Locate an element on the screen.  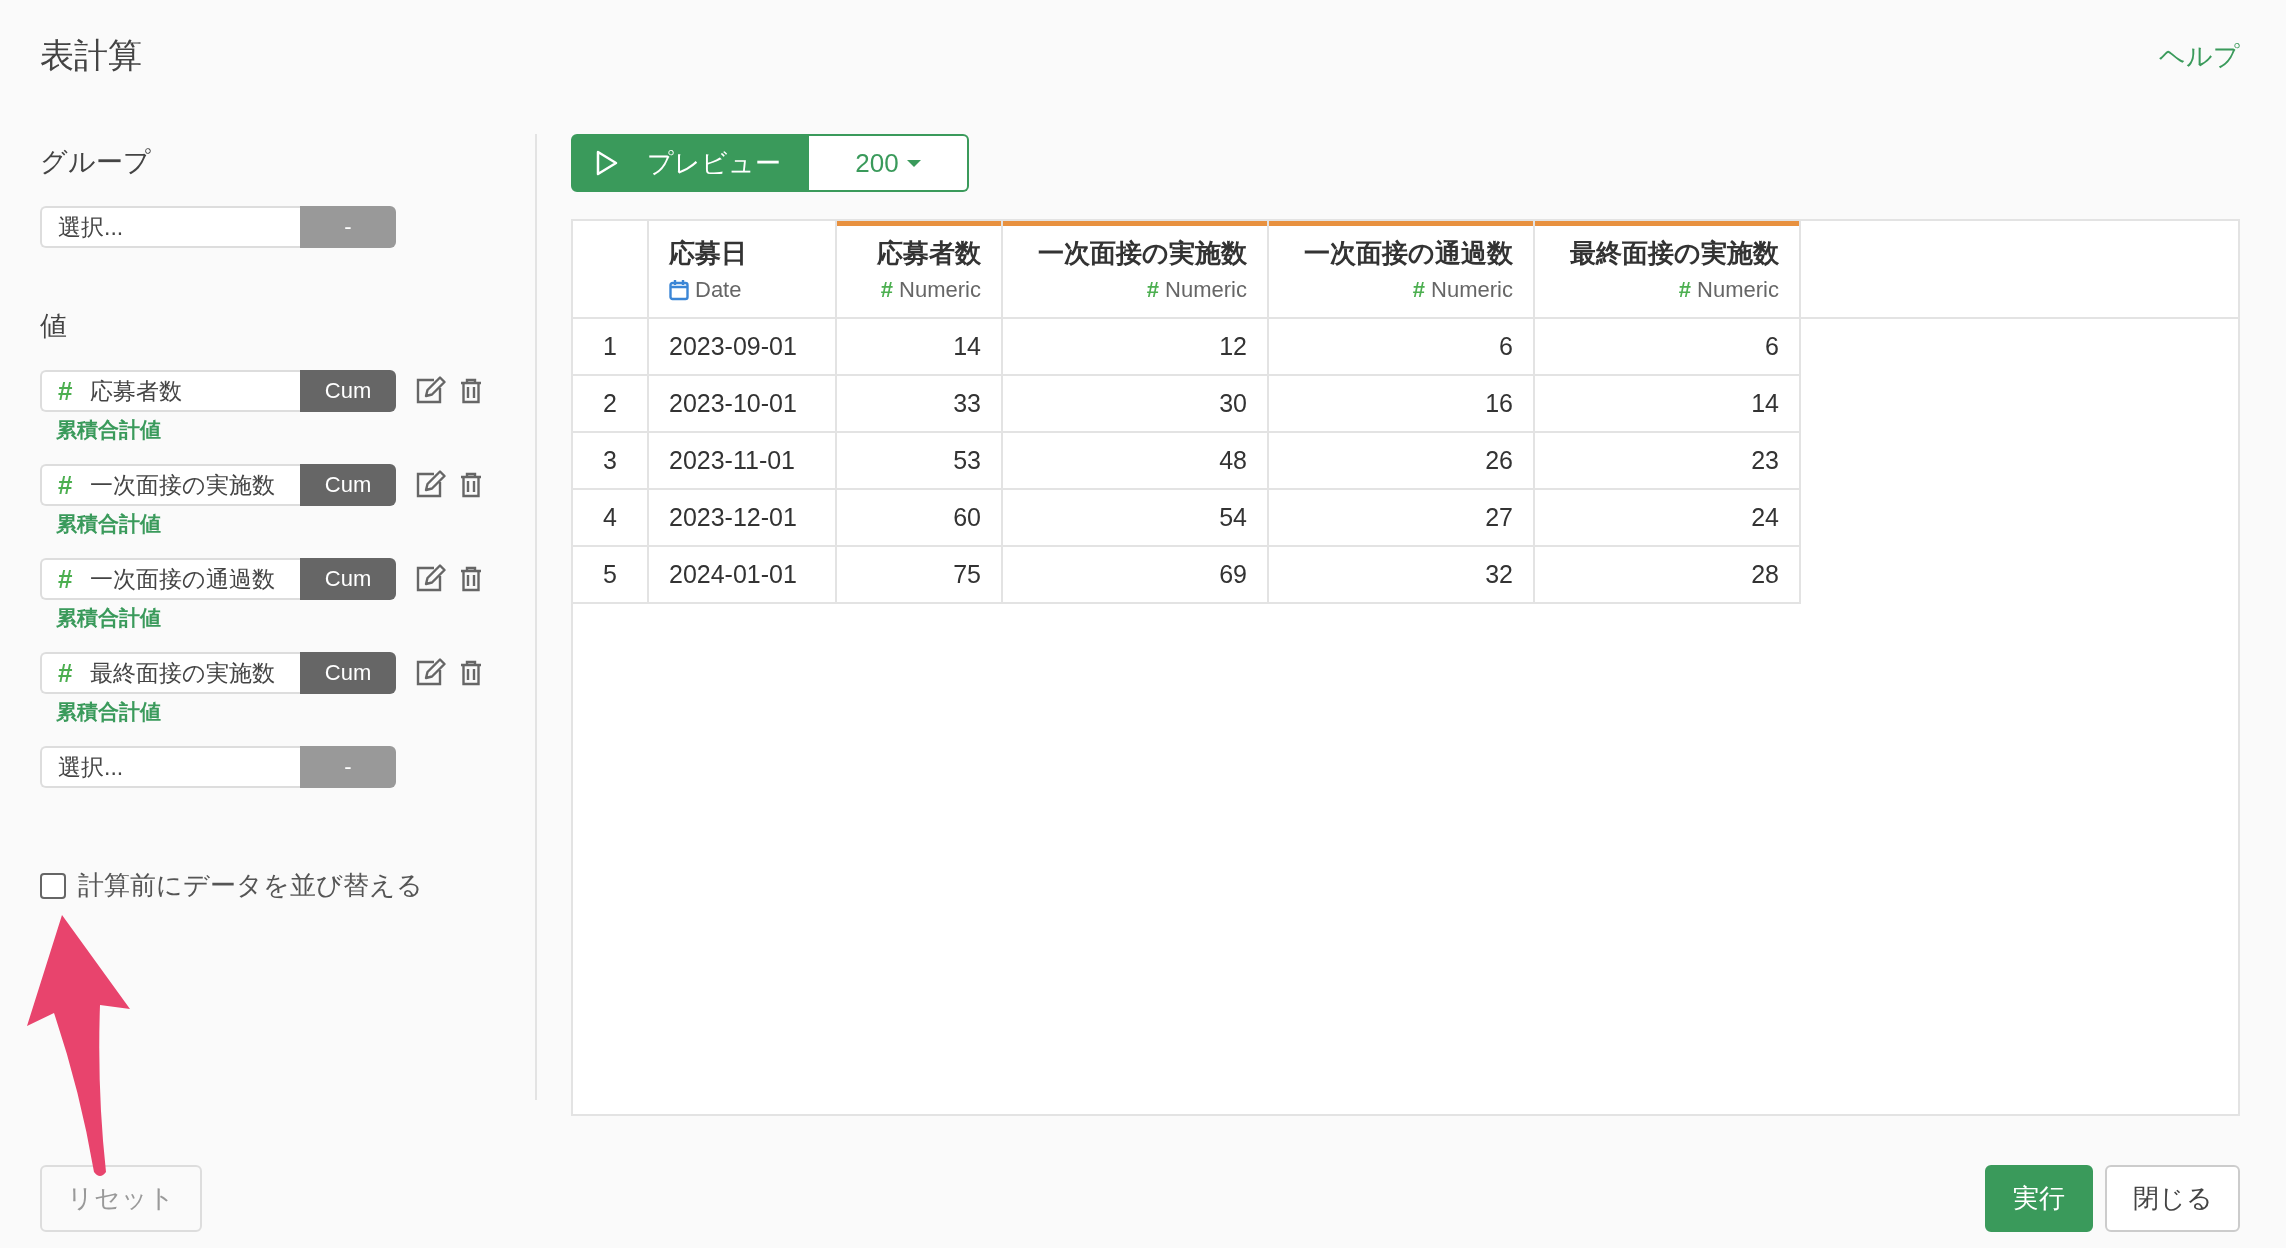
table-cell: 2024-01-01 is located at coordinates (742, 574).